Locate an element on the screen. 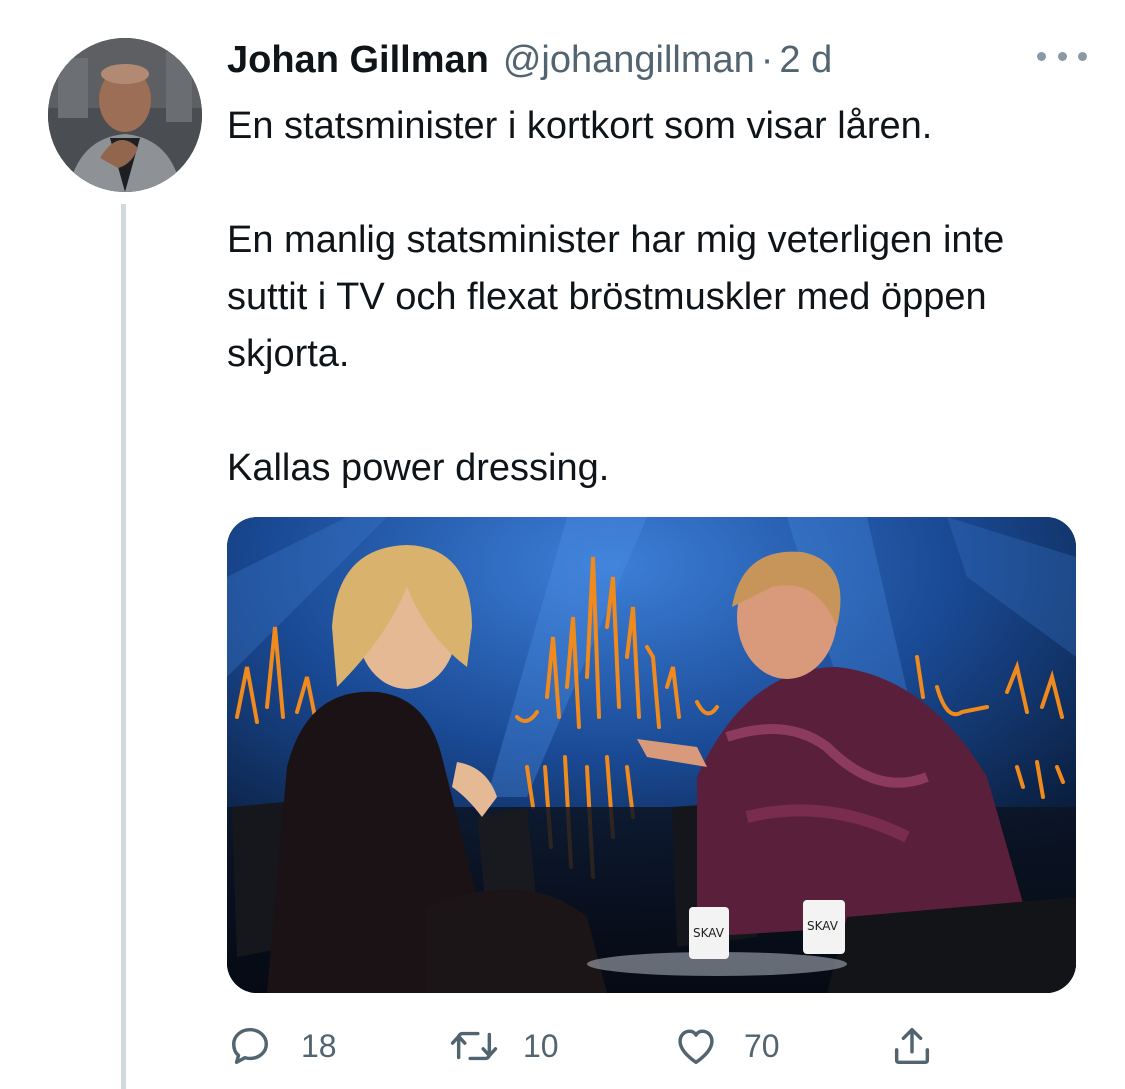  reply-button: 18 is located at coordinates (282, 1046).